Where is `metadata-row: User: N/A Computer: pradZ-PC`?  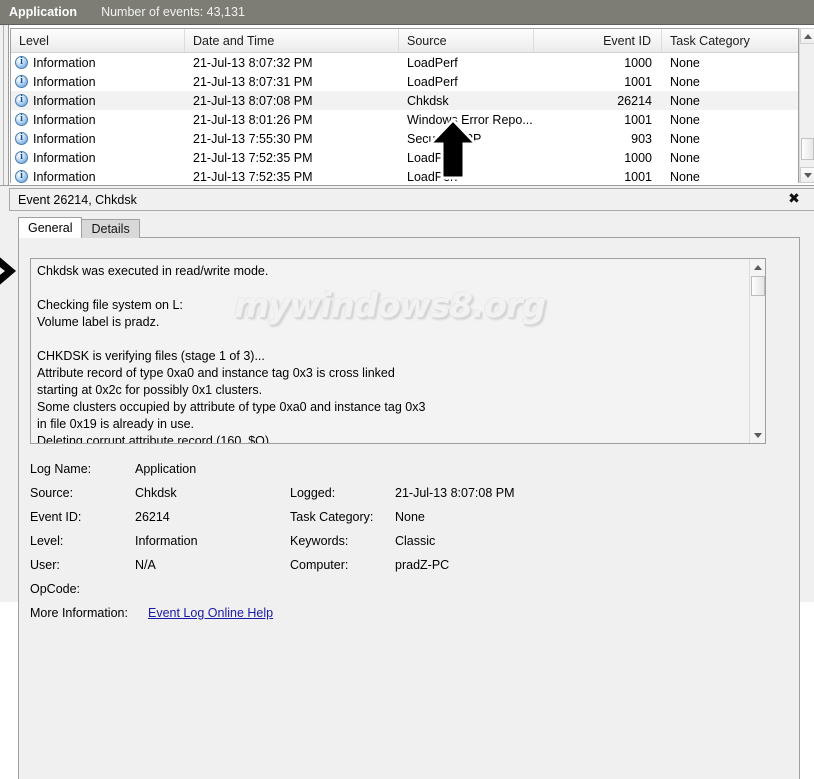 metadata-row: User: N/A Computer: pradZ-PC is located at coordinates (400, 565).